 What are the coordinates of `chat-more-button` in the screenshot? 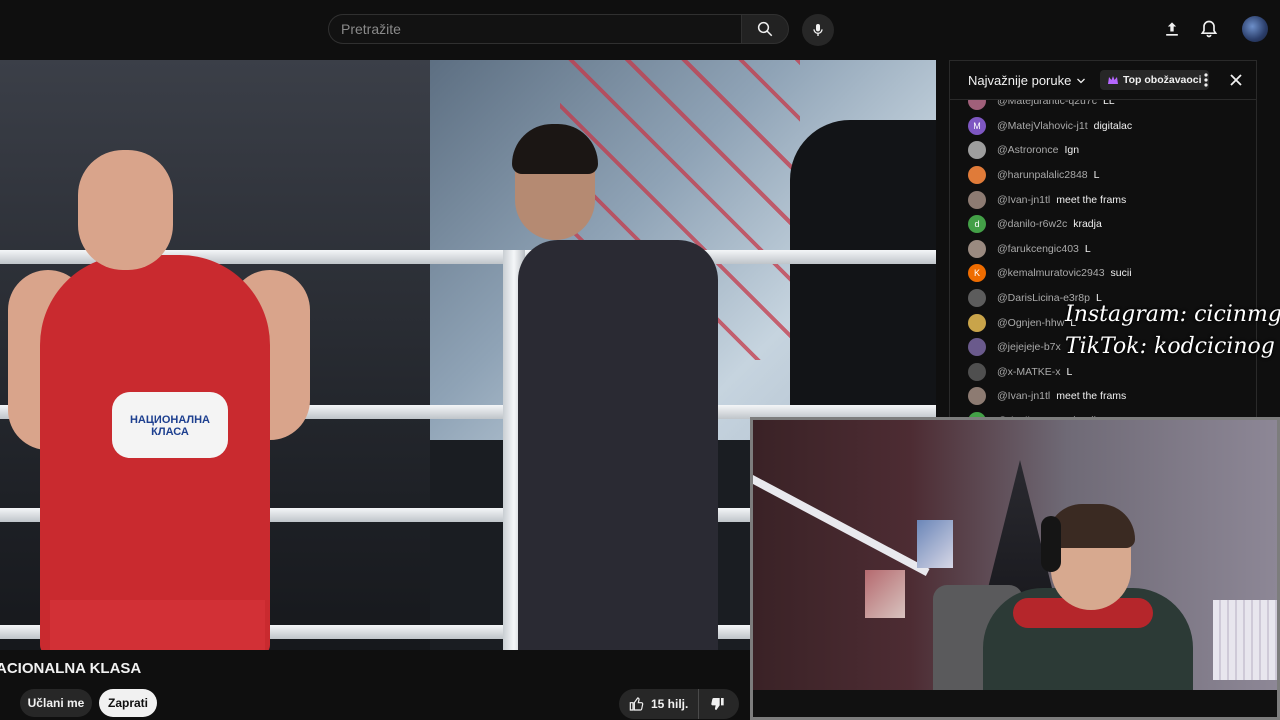 It's located at (1206, 80).